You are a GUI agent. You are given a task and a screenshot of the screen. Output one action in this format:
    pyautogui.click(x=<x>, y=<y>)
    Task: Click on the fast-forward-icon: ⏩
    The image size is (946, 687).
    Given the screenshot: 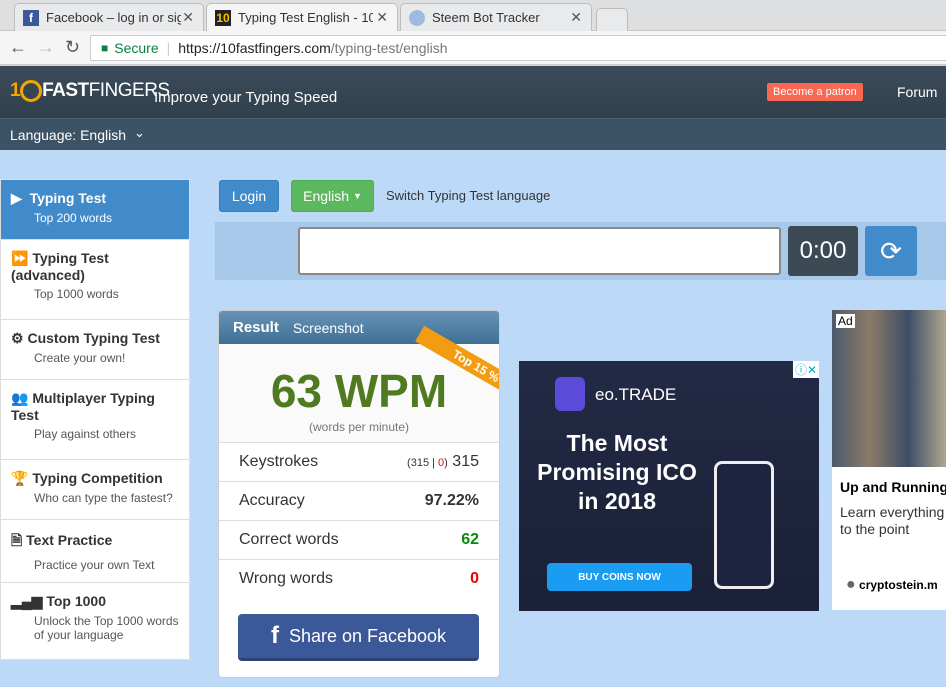 What is the action you would take?
    pyautogui.click(x=20, y=258)
    